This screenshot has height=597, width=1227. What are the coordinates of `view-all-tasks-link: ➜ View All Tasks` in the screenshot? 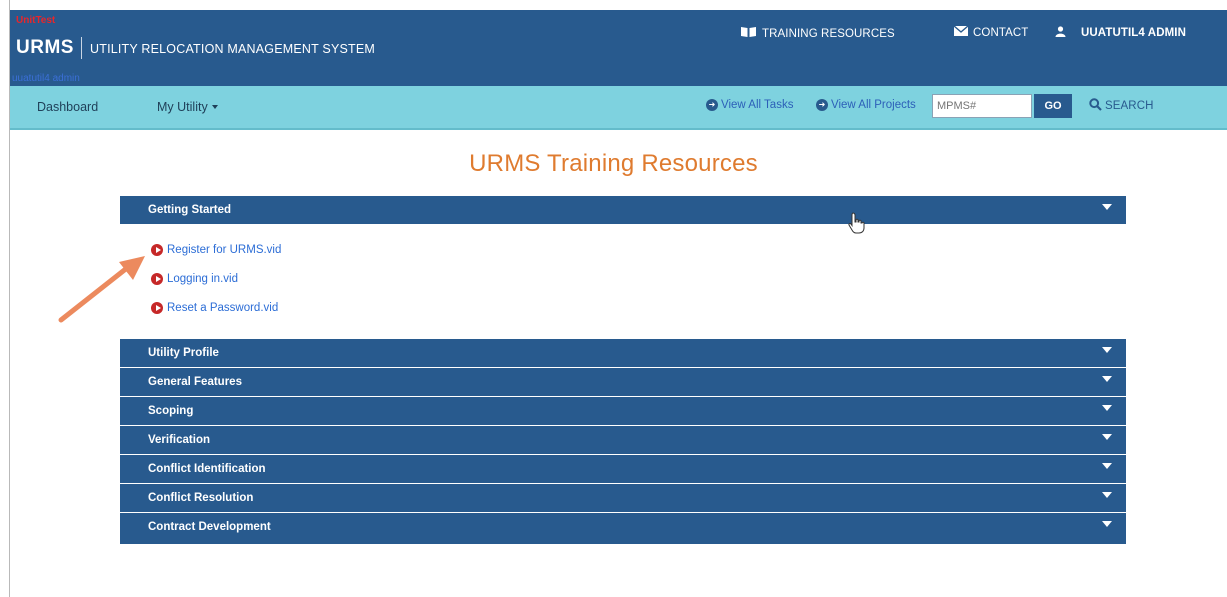 It's located at (749, 105).